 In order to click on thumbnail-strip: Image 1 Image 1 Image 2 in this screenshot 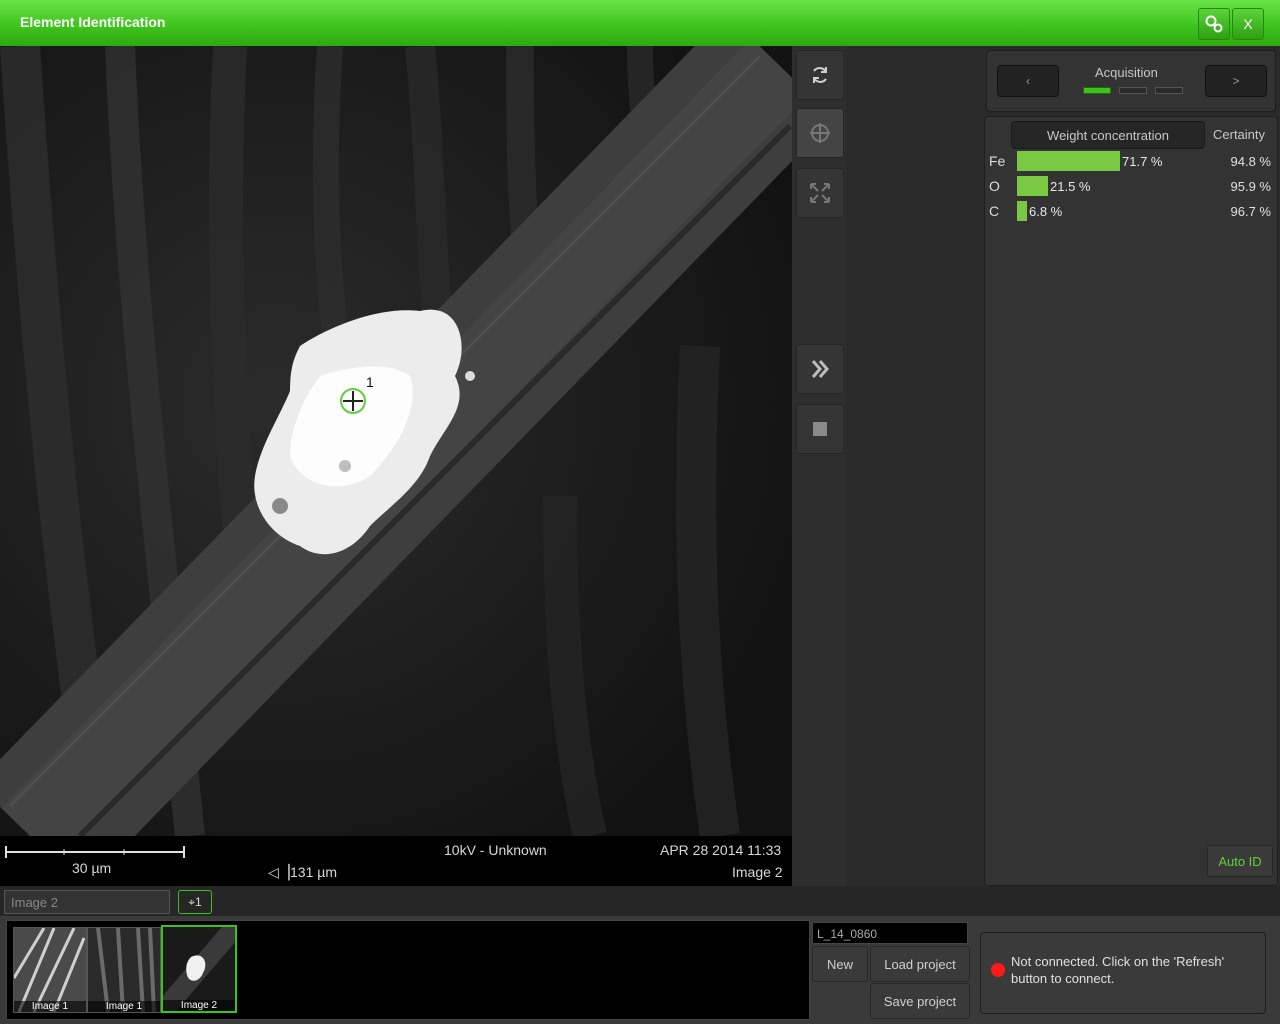, I will do `click(408, 970)`.